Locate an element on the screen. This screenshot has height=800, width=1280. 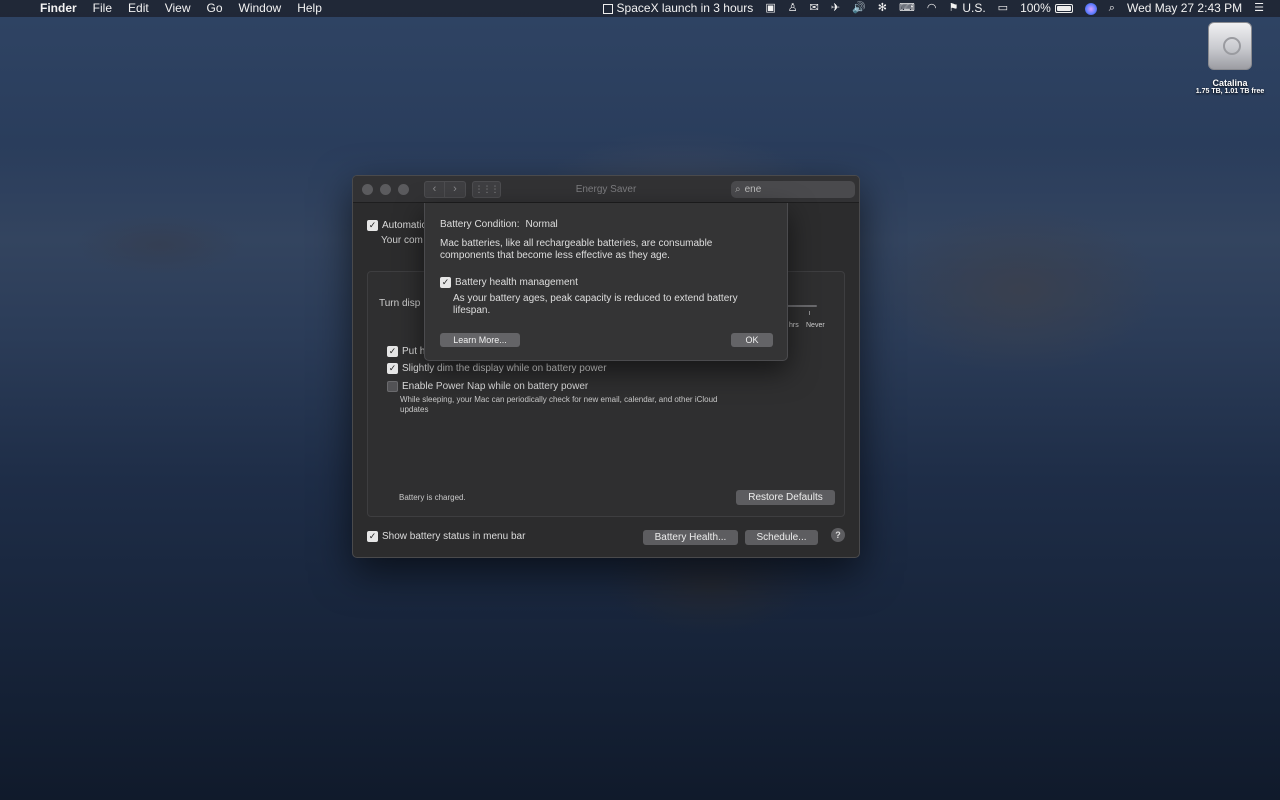
help-button: ? is located at coordinates (838, 535).